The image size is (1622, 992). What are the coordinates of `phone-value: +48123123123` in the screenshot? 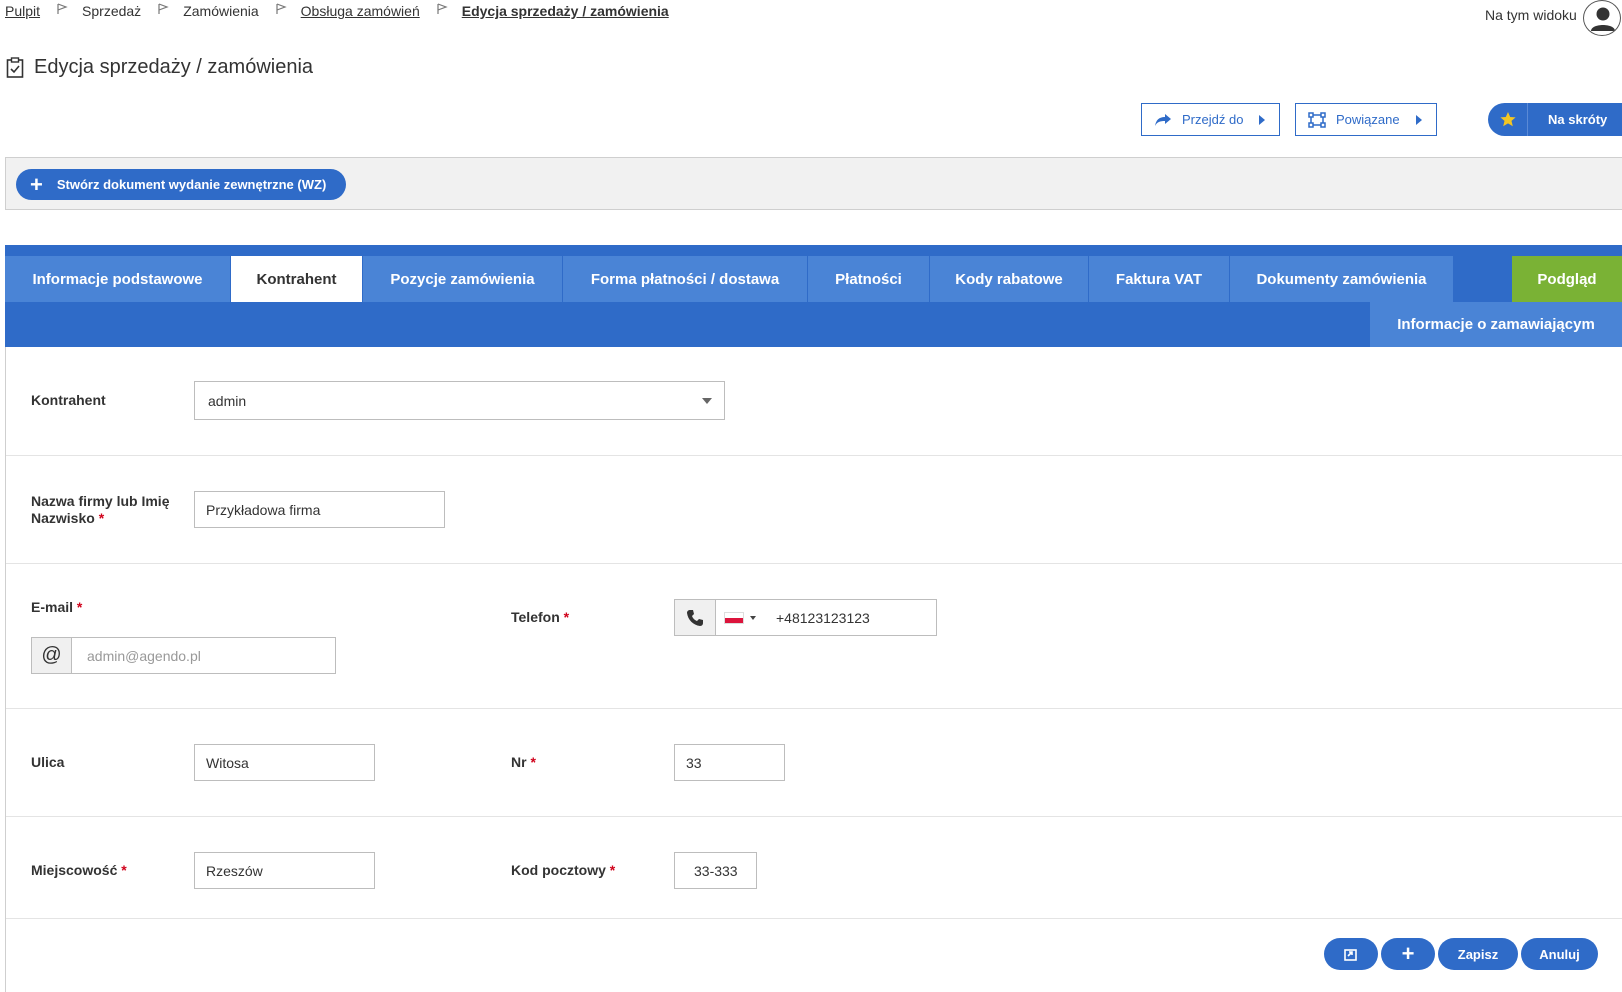 It's located at (823, 617).